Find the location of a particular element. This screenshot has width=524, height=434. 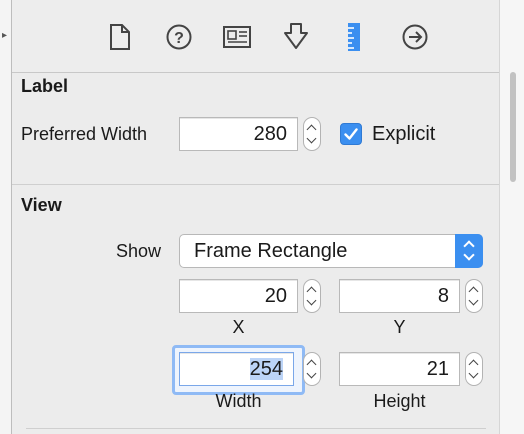

x-caption: X is located at coordinates (238, 327).